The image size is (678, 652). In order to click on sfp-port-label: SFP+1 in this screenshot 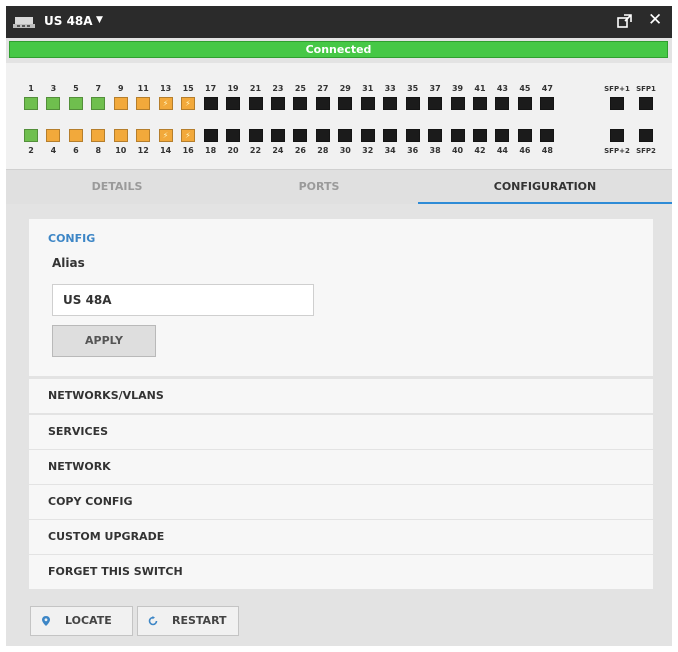, I will do `click(617, 89)`.